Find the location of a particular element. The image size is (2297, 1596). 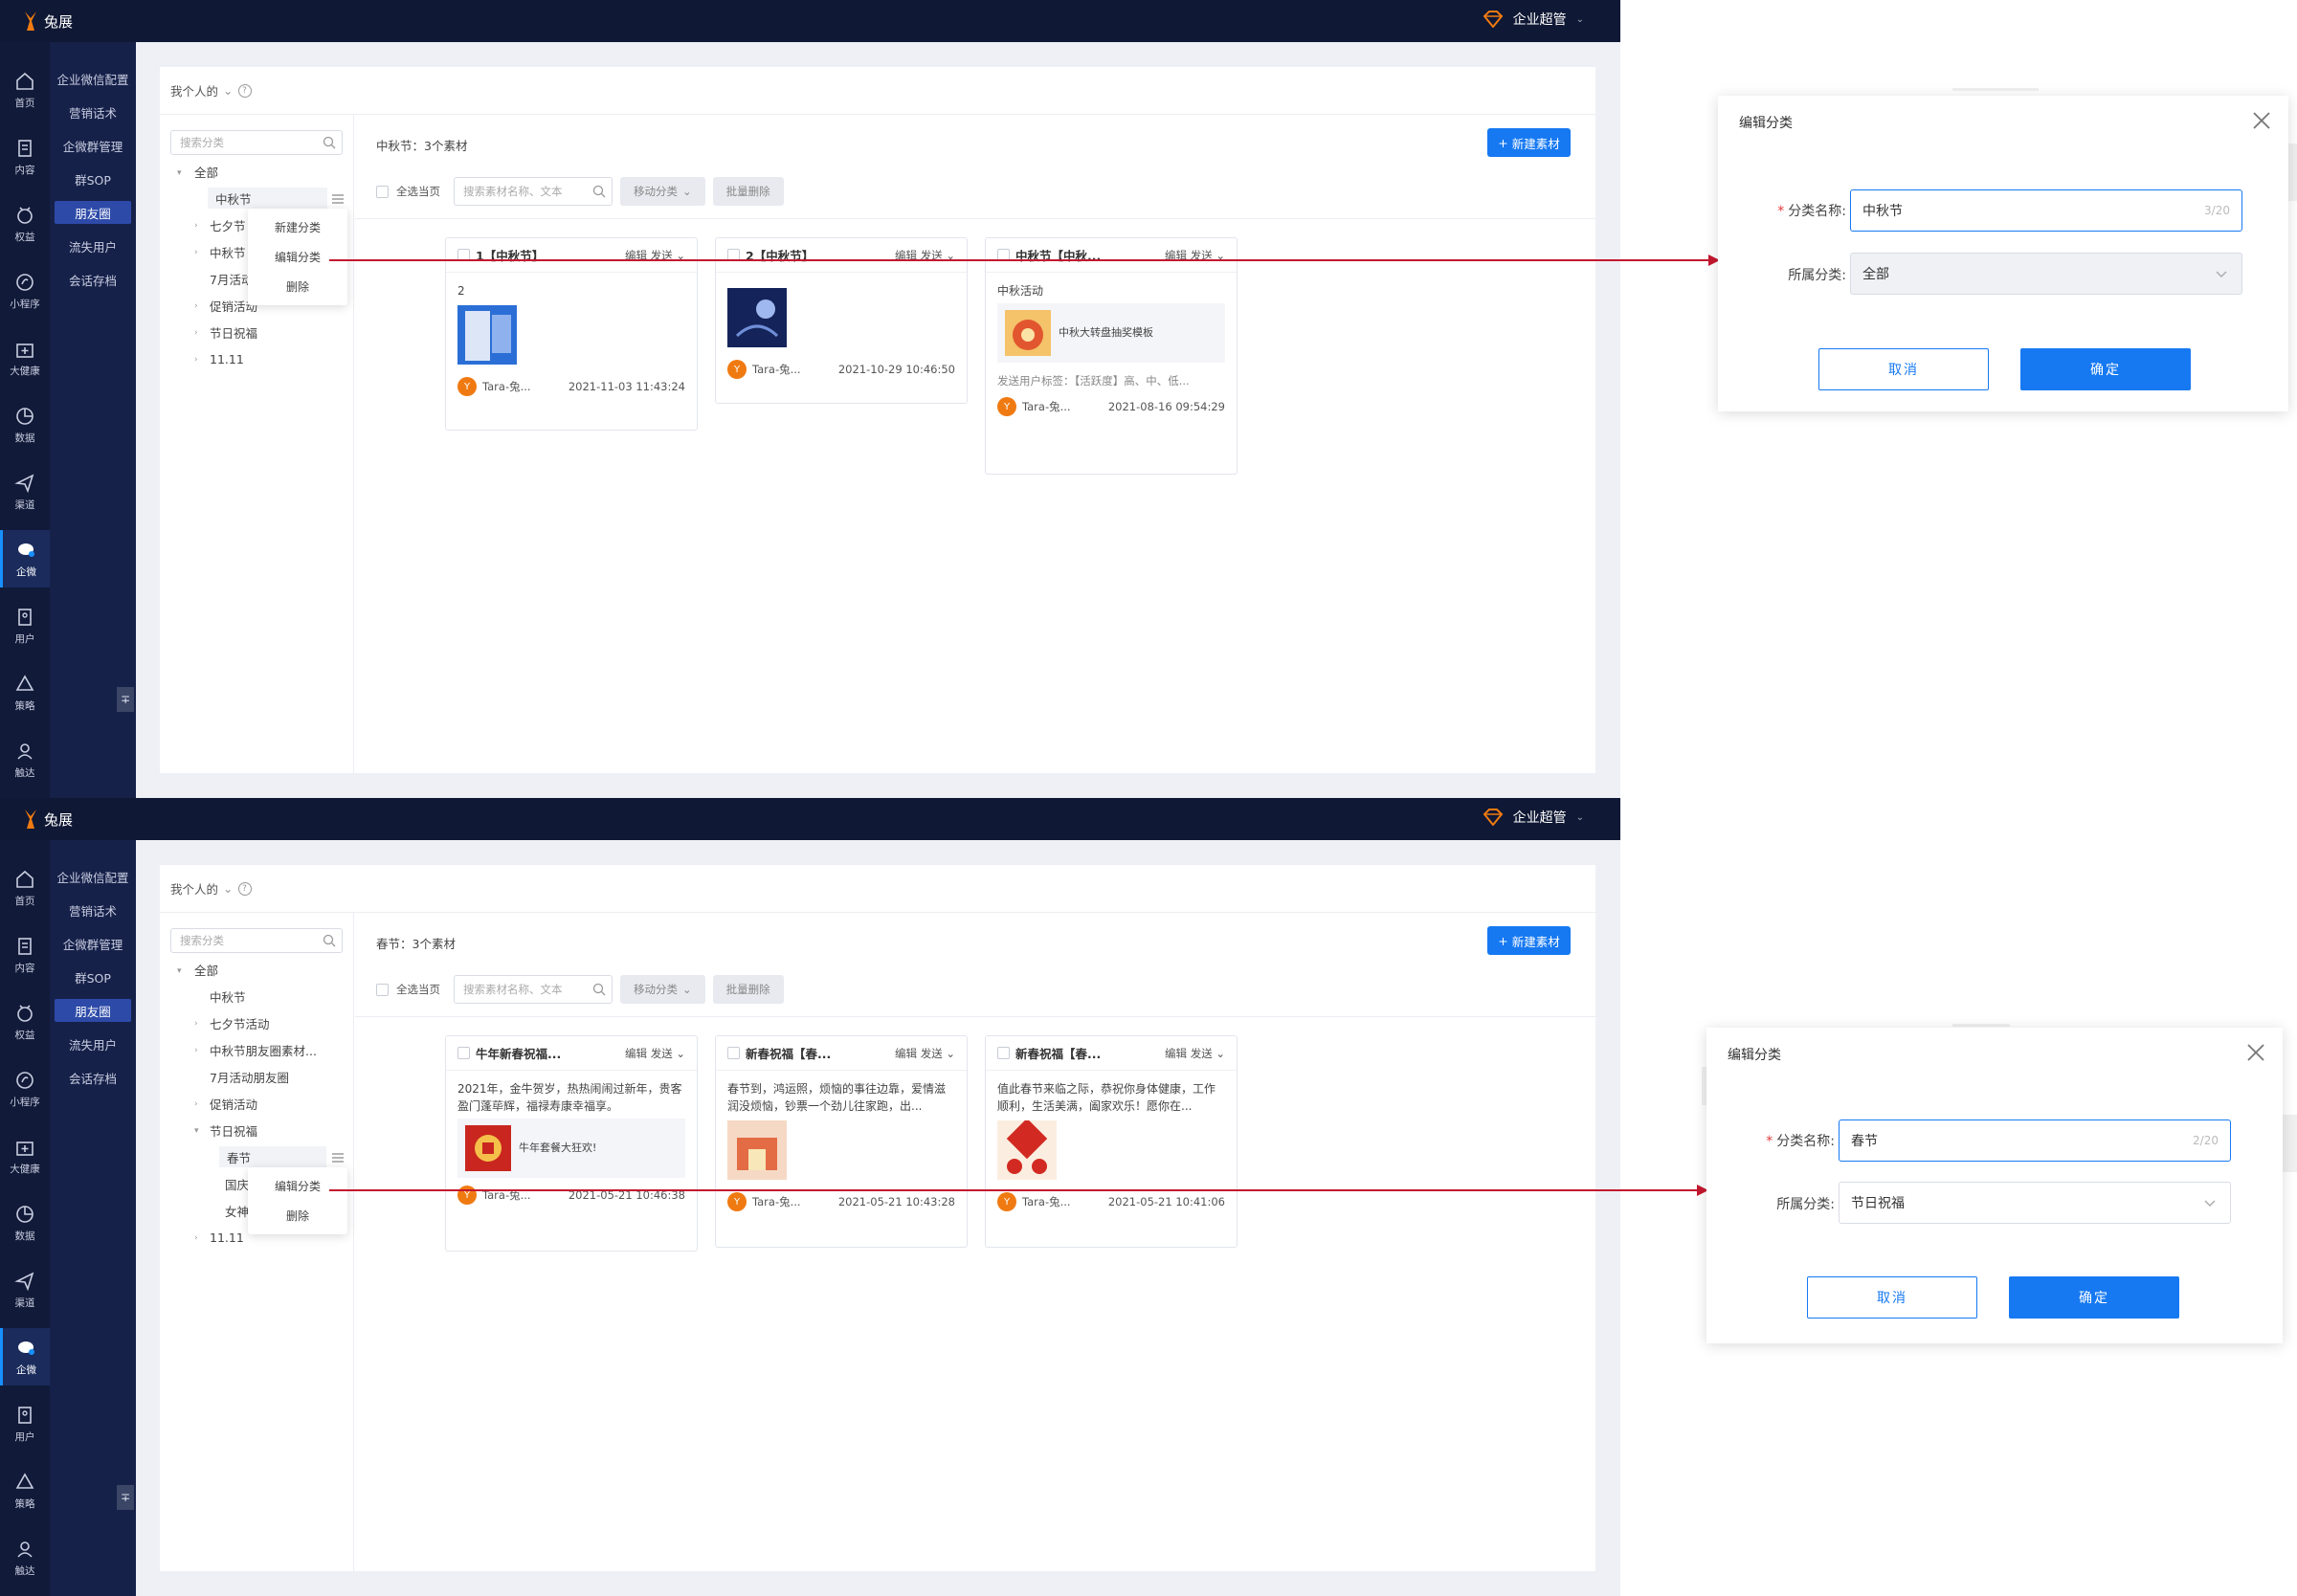

rail-item-wecom: 企微 is located at coordinates (25, 559).